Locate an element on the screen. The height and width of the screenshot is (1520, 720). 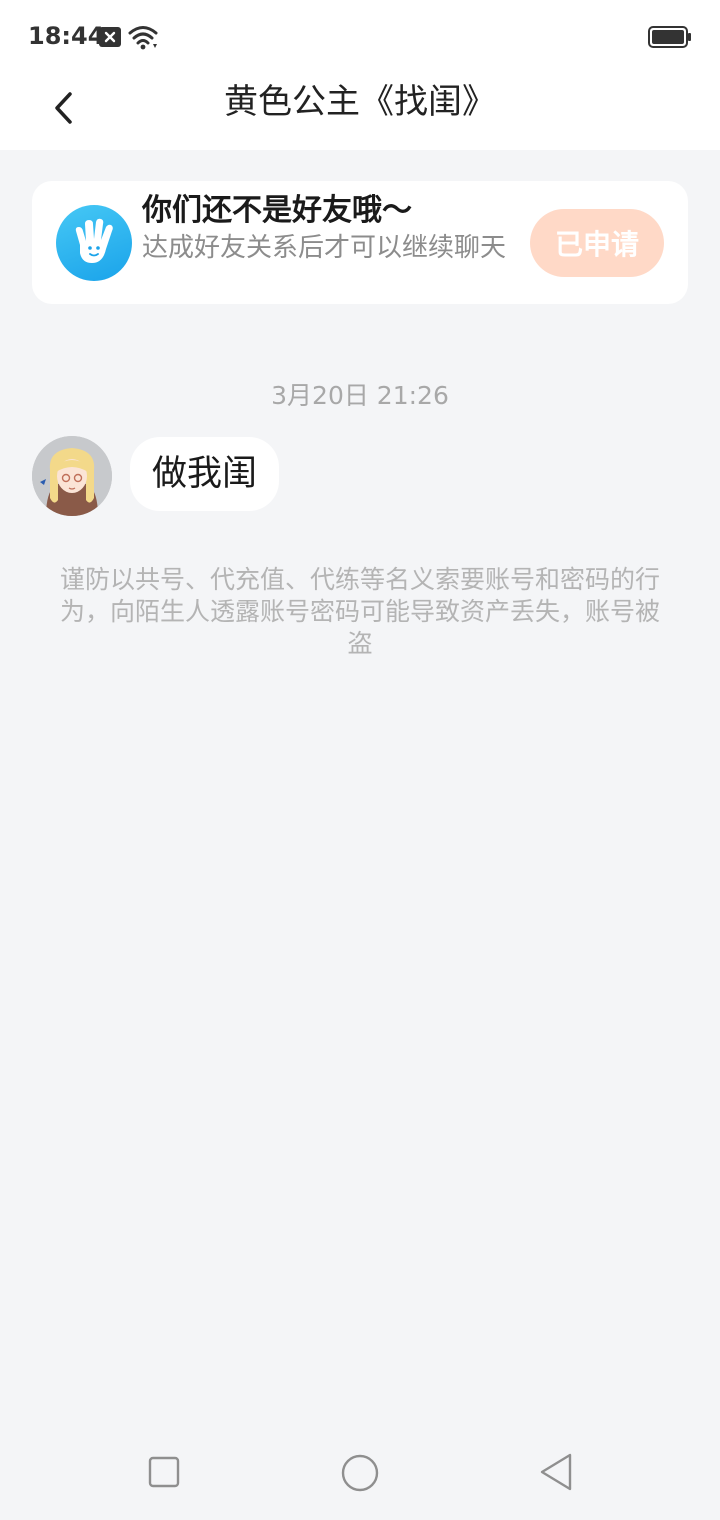
page-title: 黄色公主《找闺》 is located at coordinates (360, 102).